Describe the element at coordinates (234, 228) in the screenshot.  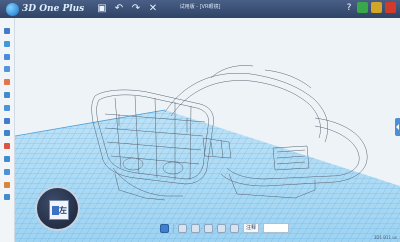
I see `render-icon` at that location.